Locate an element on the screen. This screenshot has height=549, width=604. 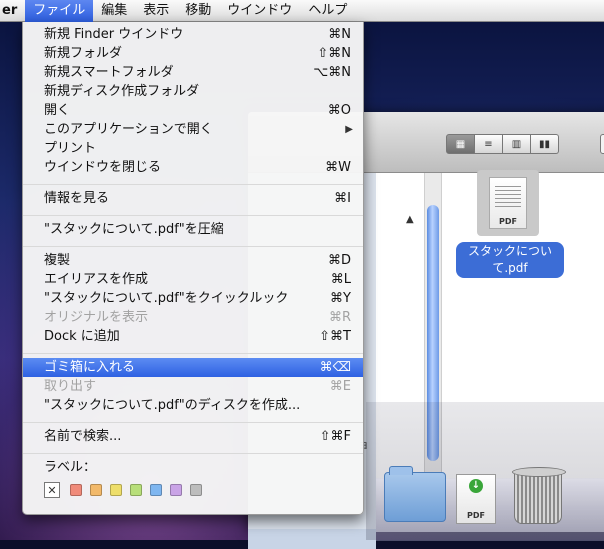
menu-item-compress: "スタックについて.pdf"を圧縮 is located at coordinates (193, 229).